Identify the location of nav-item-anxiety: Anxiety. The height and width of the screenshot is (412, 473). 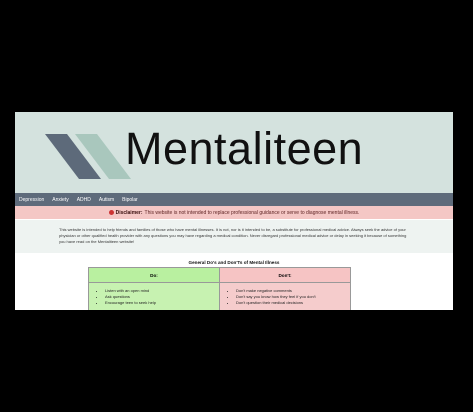
(60, 200).